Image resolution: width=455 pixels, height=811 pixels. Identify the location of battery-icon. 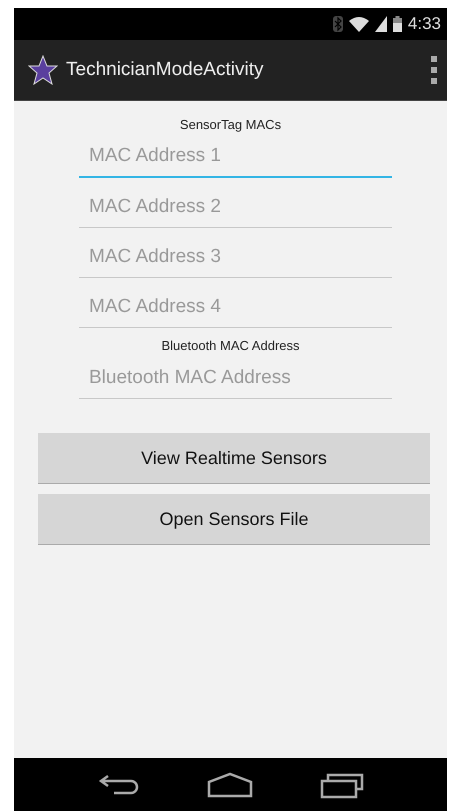
(397, 24).